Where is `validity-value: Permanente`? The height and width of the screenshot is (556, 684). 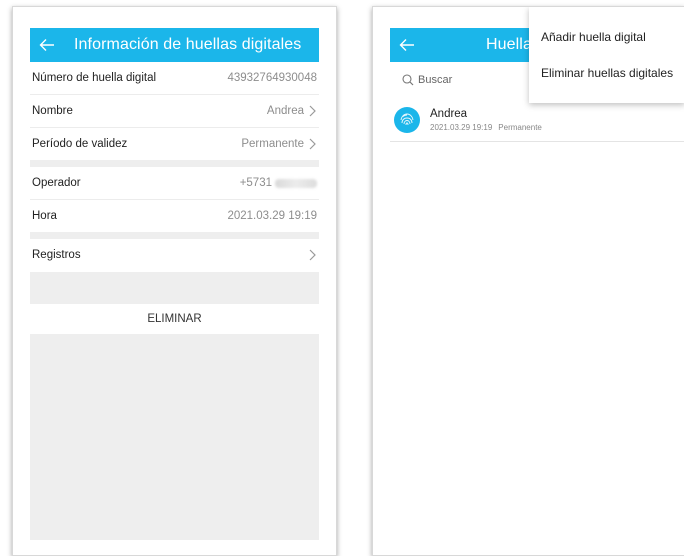
validity-value: Permanente is located at coordinates (272, 144).